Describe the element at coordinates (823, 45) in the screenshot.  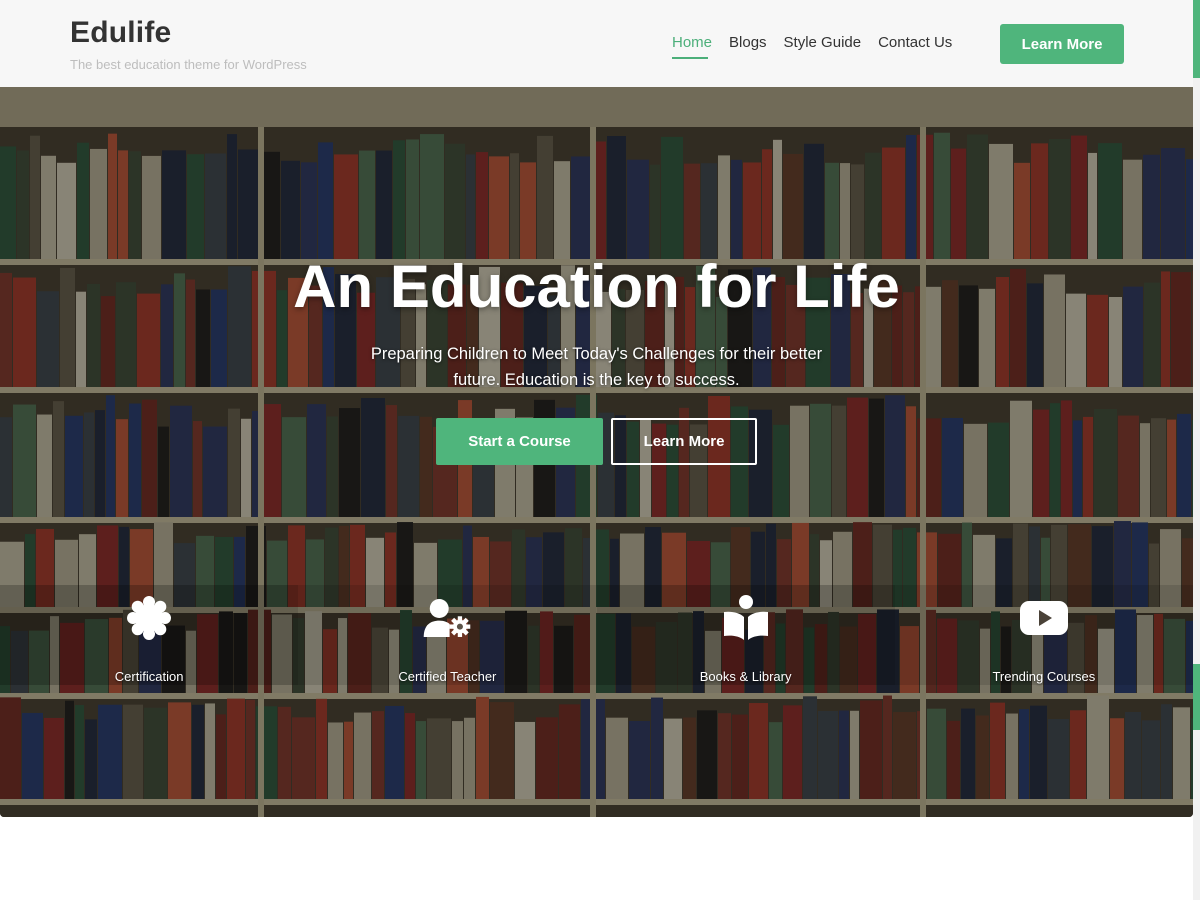
I see `nav-item-style-guide: Style Guide` at that location.